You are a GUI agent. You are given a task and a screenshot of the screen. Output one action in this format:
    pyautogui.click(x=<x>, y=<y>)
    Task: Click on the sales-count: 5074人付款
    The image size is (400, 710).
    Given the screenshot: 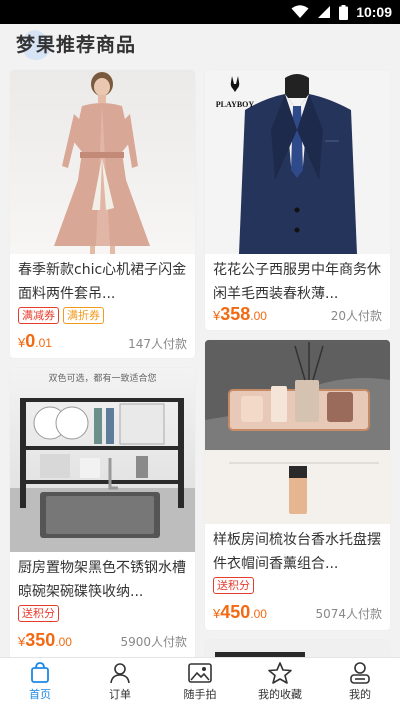 What is the action you would take?
    pyautogui.click(x=348, y=614)
    